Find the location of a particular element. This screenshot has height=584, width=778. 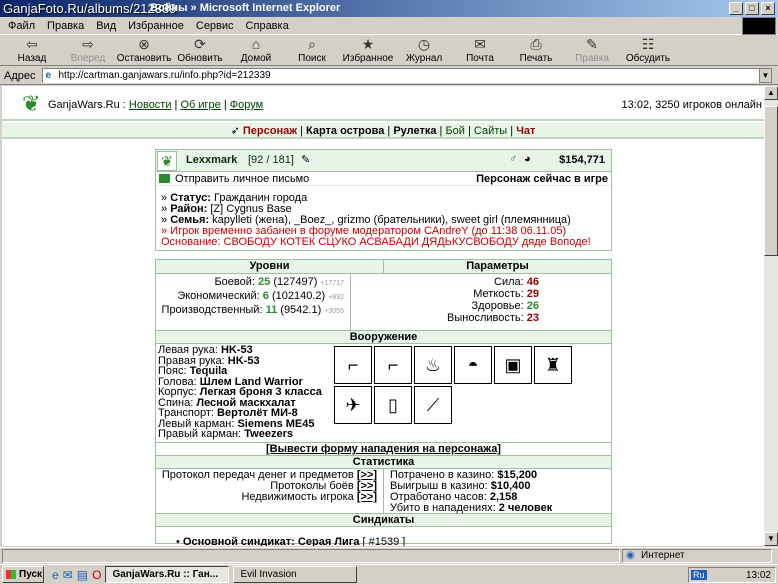

send-mail-link: Отправить личное письмо is located at coordinates (242, 179).